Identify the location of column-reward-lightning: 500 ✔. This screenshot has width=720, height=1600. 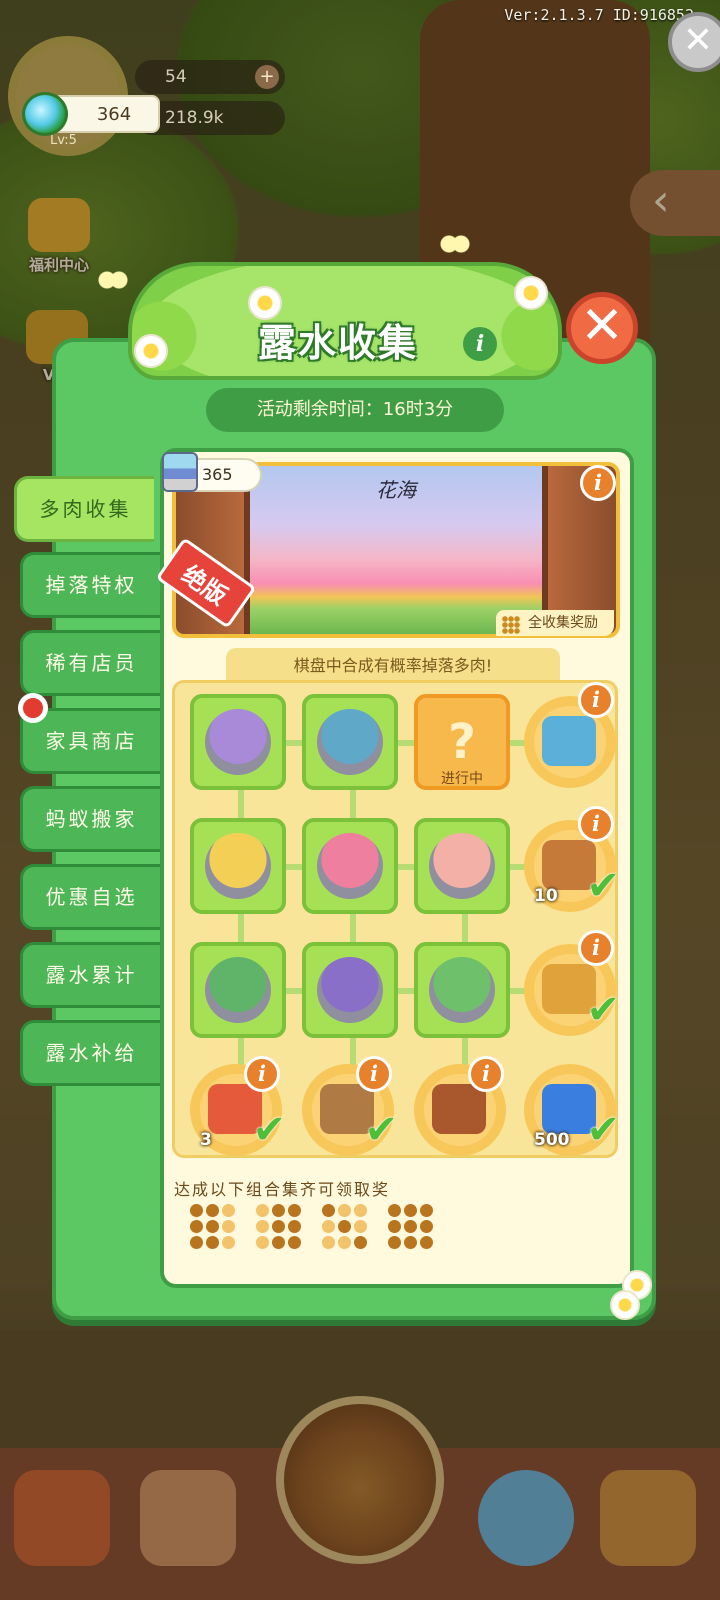
(572, 1110).